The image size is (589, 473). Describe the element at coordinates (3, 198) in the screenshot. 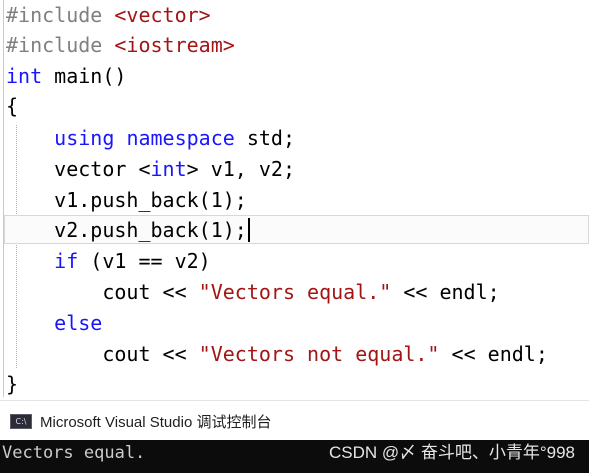

I see `editor-margin-line` at that location.